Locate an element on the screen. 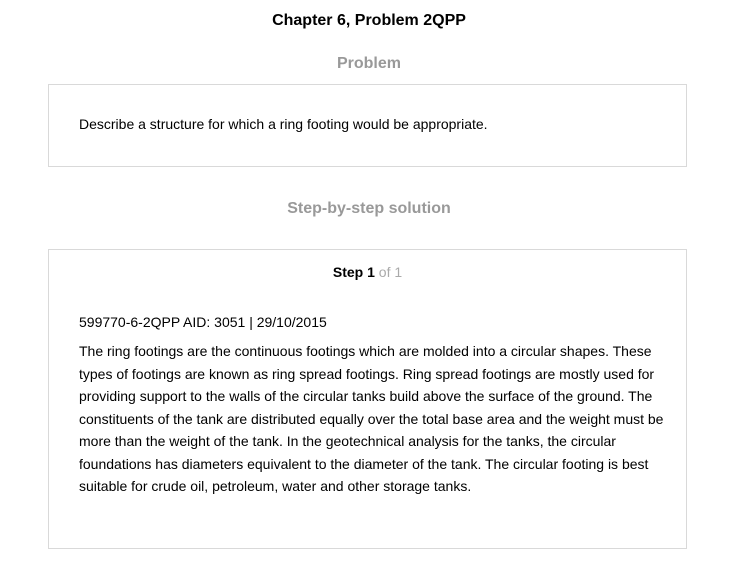  solution-heading: Step-by-step solution is located at coordinates (369, 208).